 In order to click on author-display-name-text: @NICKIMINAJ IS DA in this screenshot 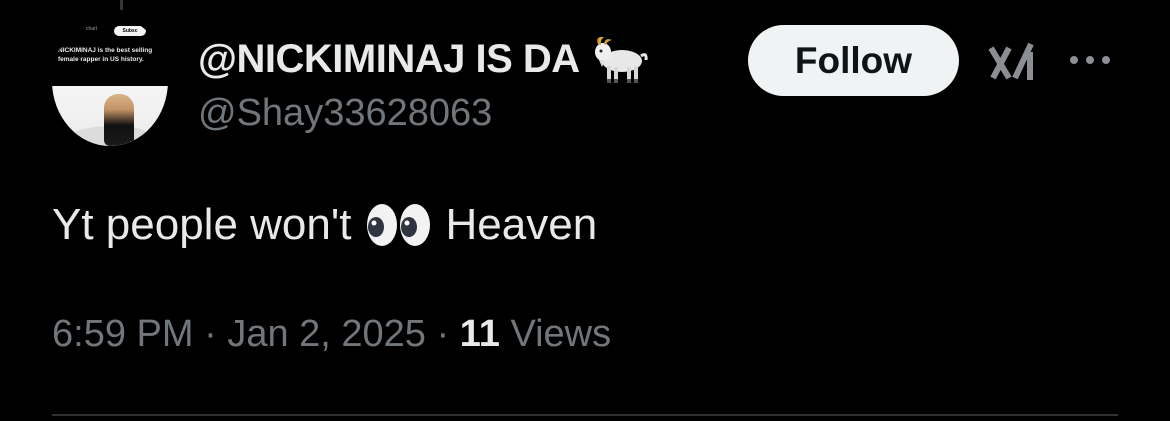, I will do `click(389, 58)`.